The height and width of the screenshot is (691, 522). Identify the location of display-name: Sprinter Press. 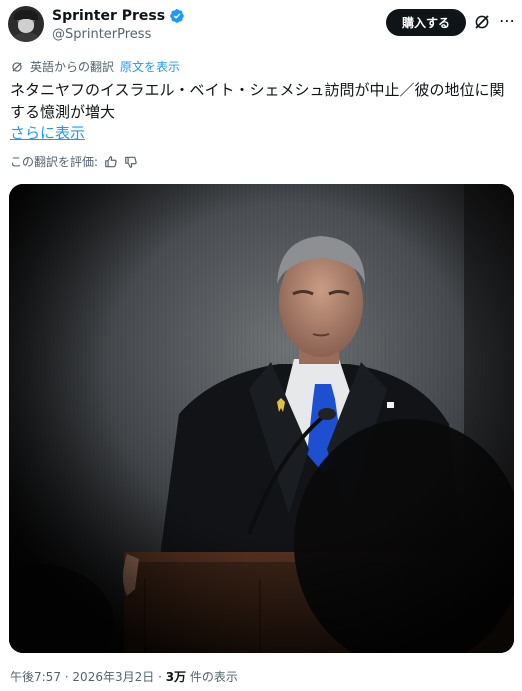
(108, 16).